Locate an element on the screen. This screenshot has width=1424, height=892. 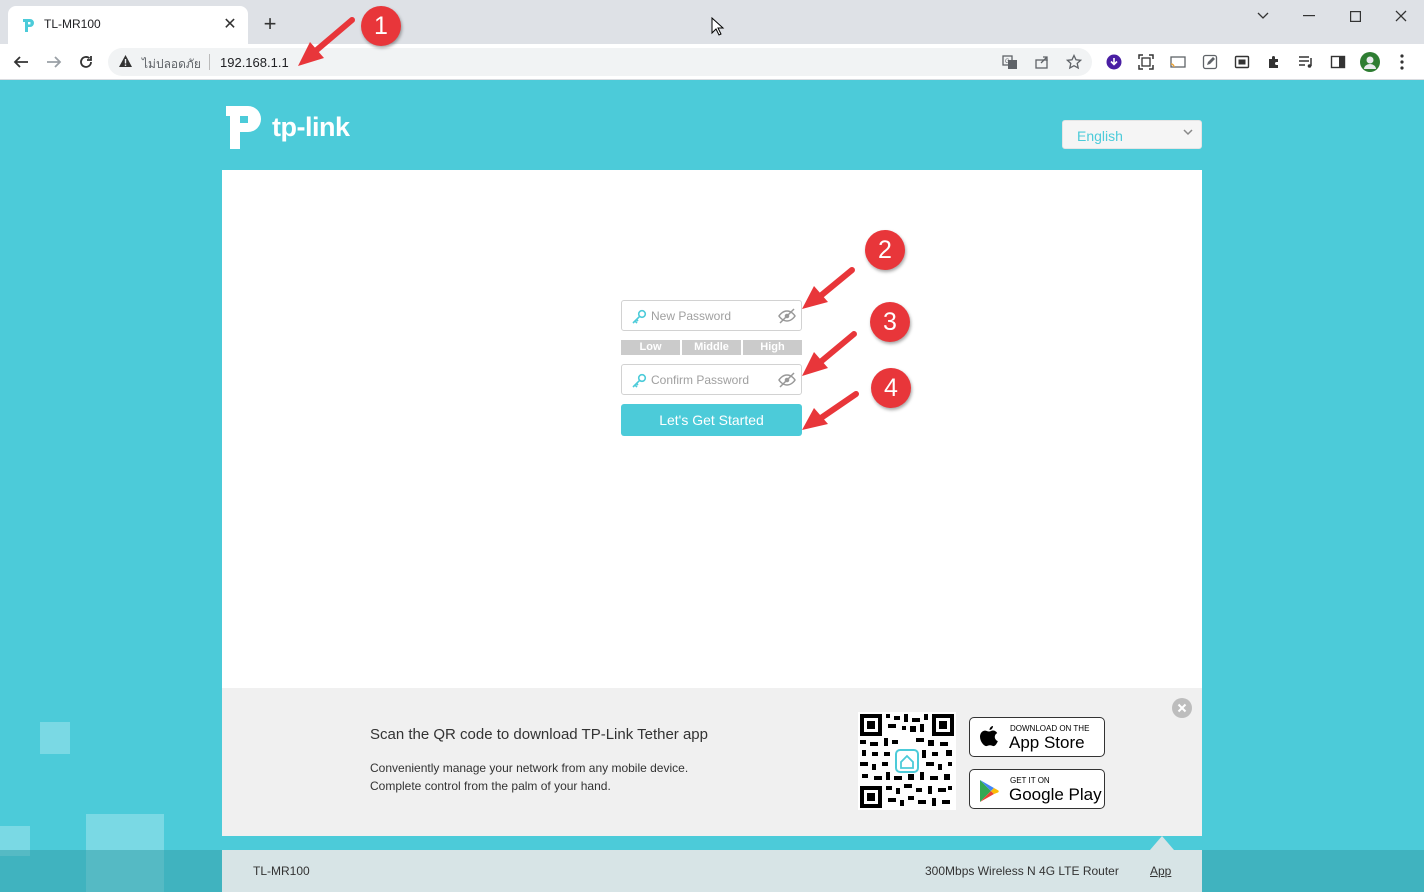
google-play-label: Google Play is located at coordinates (1055, 794).